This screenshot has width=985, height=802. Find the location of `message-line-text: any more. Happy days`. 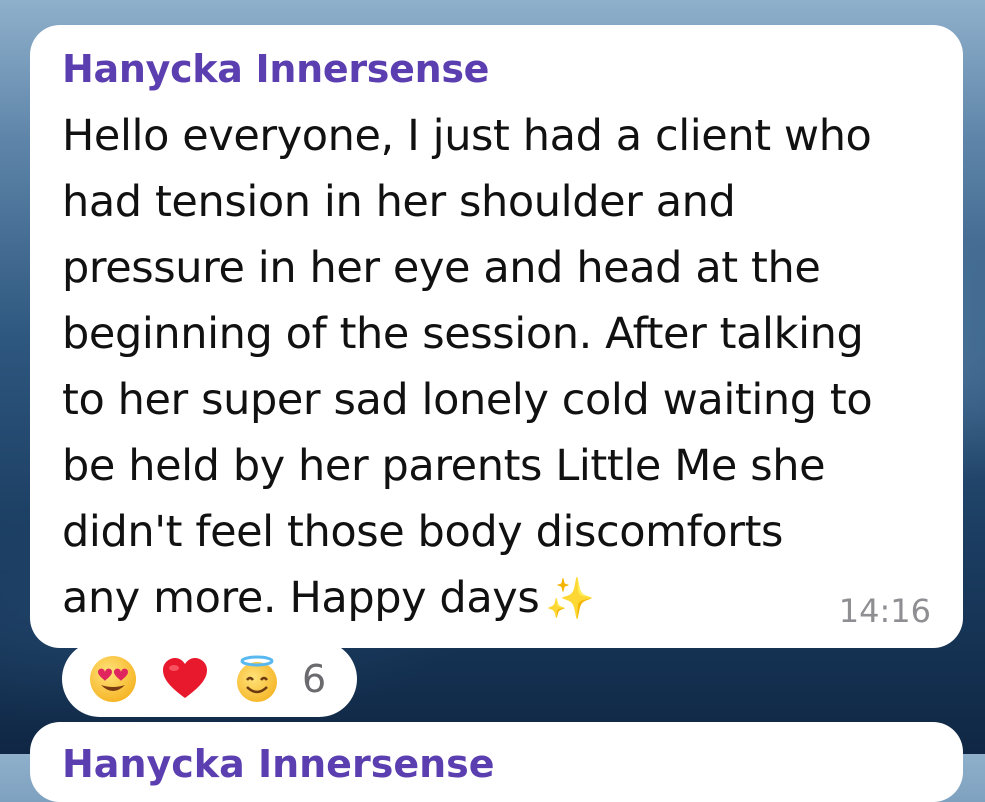

message-line-text: any more. Happy days is located at coordinates (301, 598).